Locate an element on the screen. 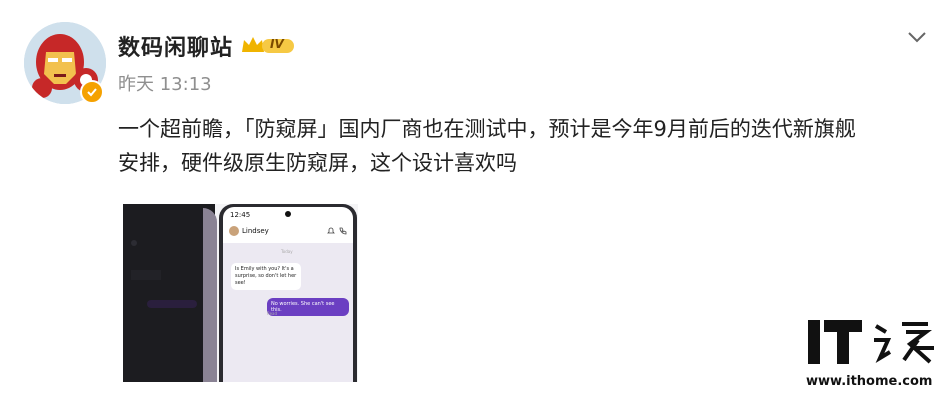  chat-header: Lindsey is located at coordinates (288, 231).